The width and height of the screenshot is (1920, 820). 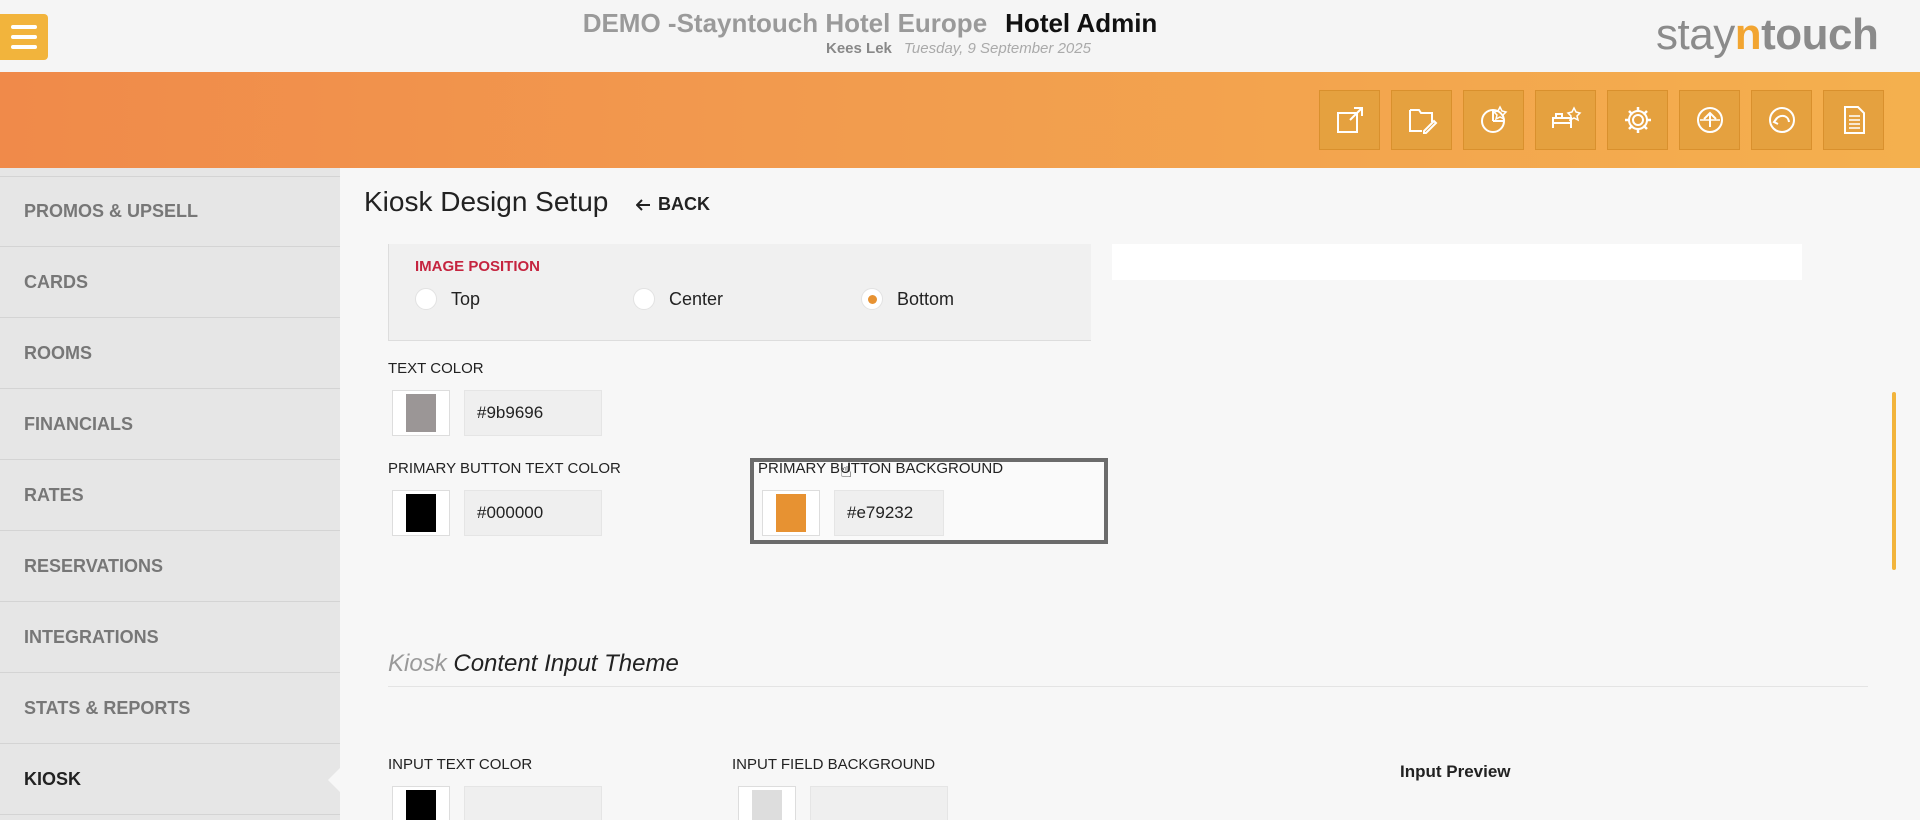 I want to click on input-field-background-swatch, so click(x=767, y=803).